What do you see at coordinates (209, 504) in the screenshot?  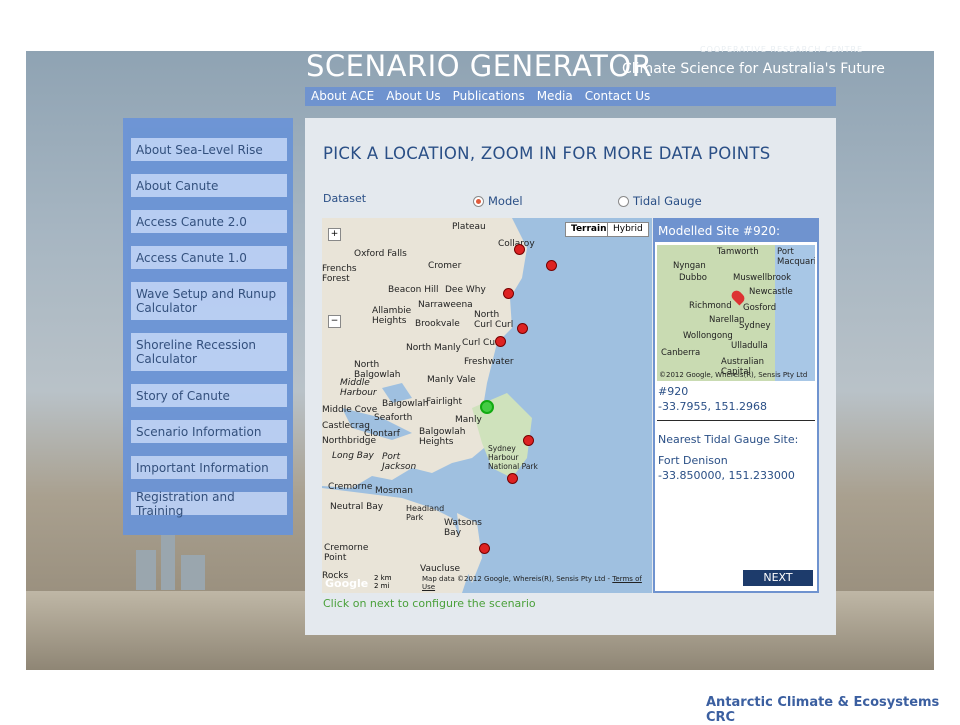 I see `sidebar-item-registration-training: Registration and Training` at bounding box center [209, 504].